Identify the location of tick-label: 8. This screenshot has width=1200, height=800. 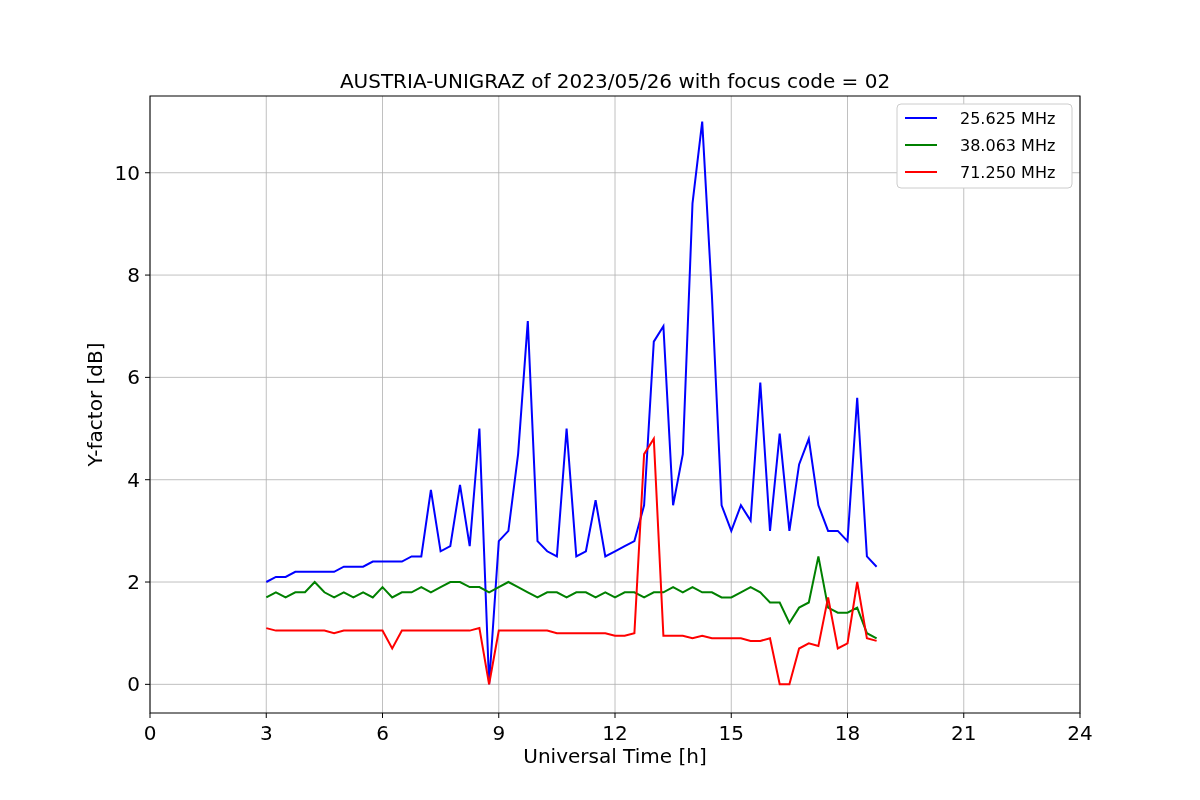
(133, 275).